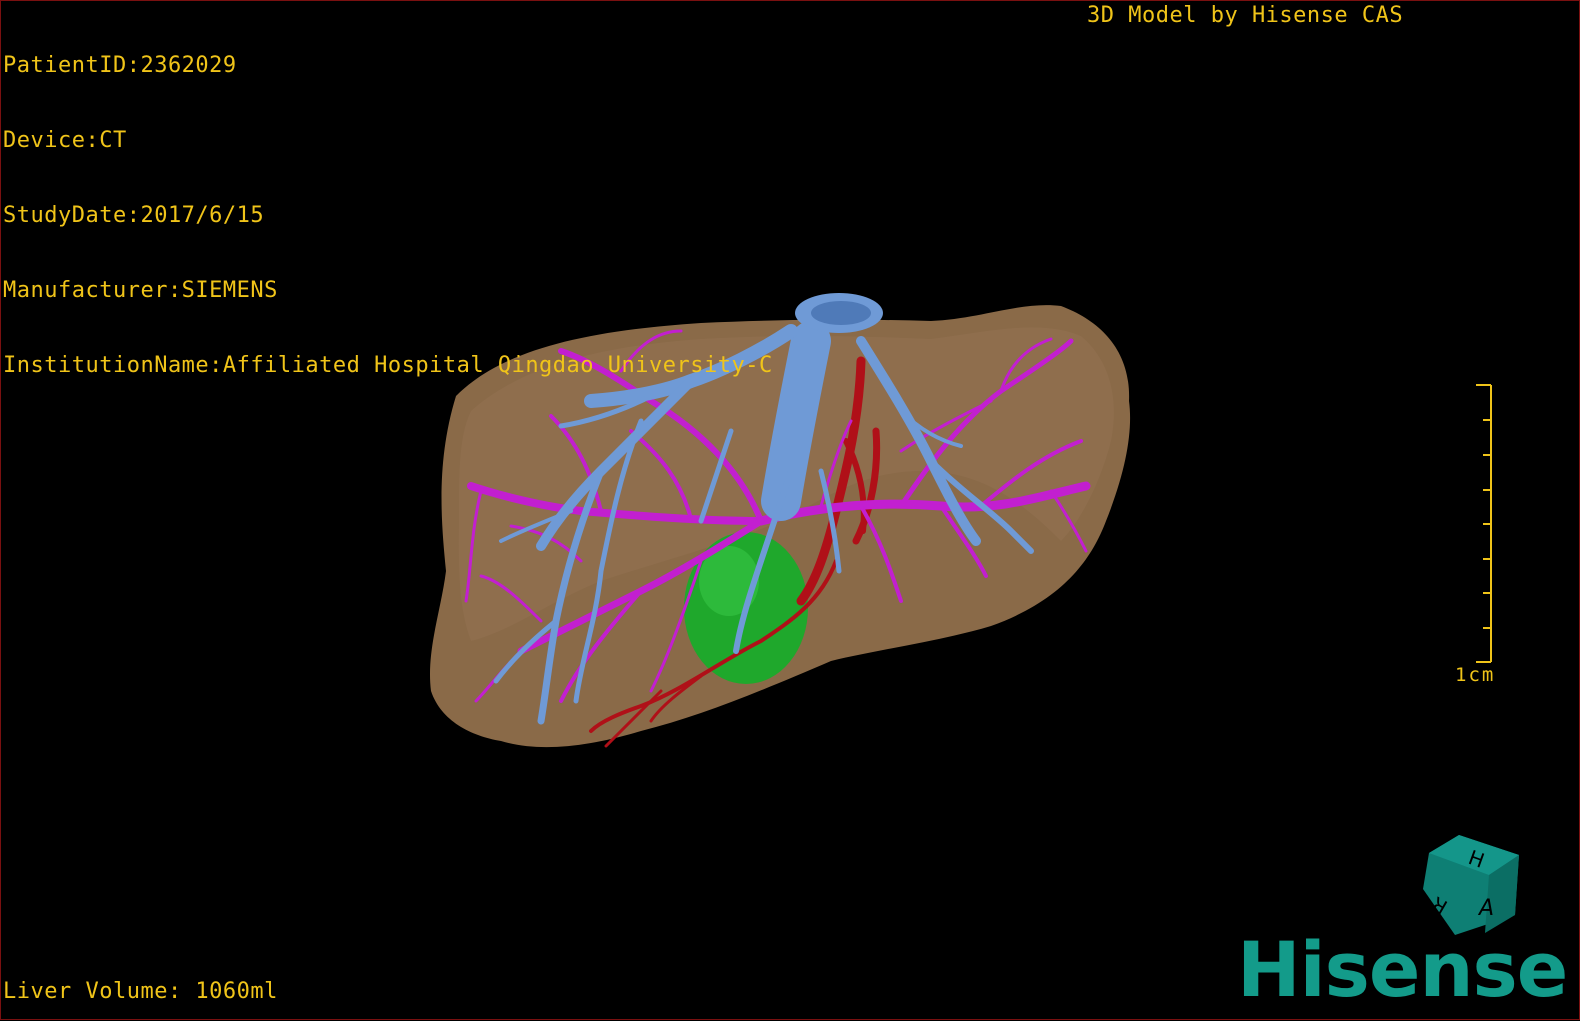  What do you see at coordinates (1245, 15) in the screenshot?
I see `app-title: 3D Model by Hisense CAS` at bounding box center [1245, 15].